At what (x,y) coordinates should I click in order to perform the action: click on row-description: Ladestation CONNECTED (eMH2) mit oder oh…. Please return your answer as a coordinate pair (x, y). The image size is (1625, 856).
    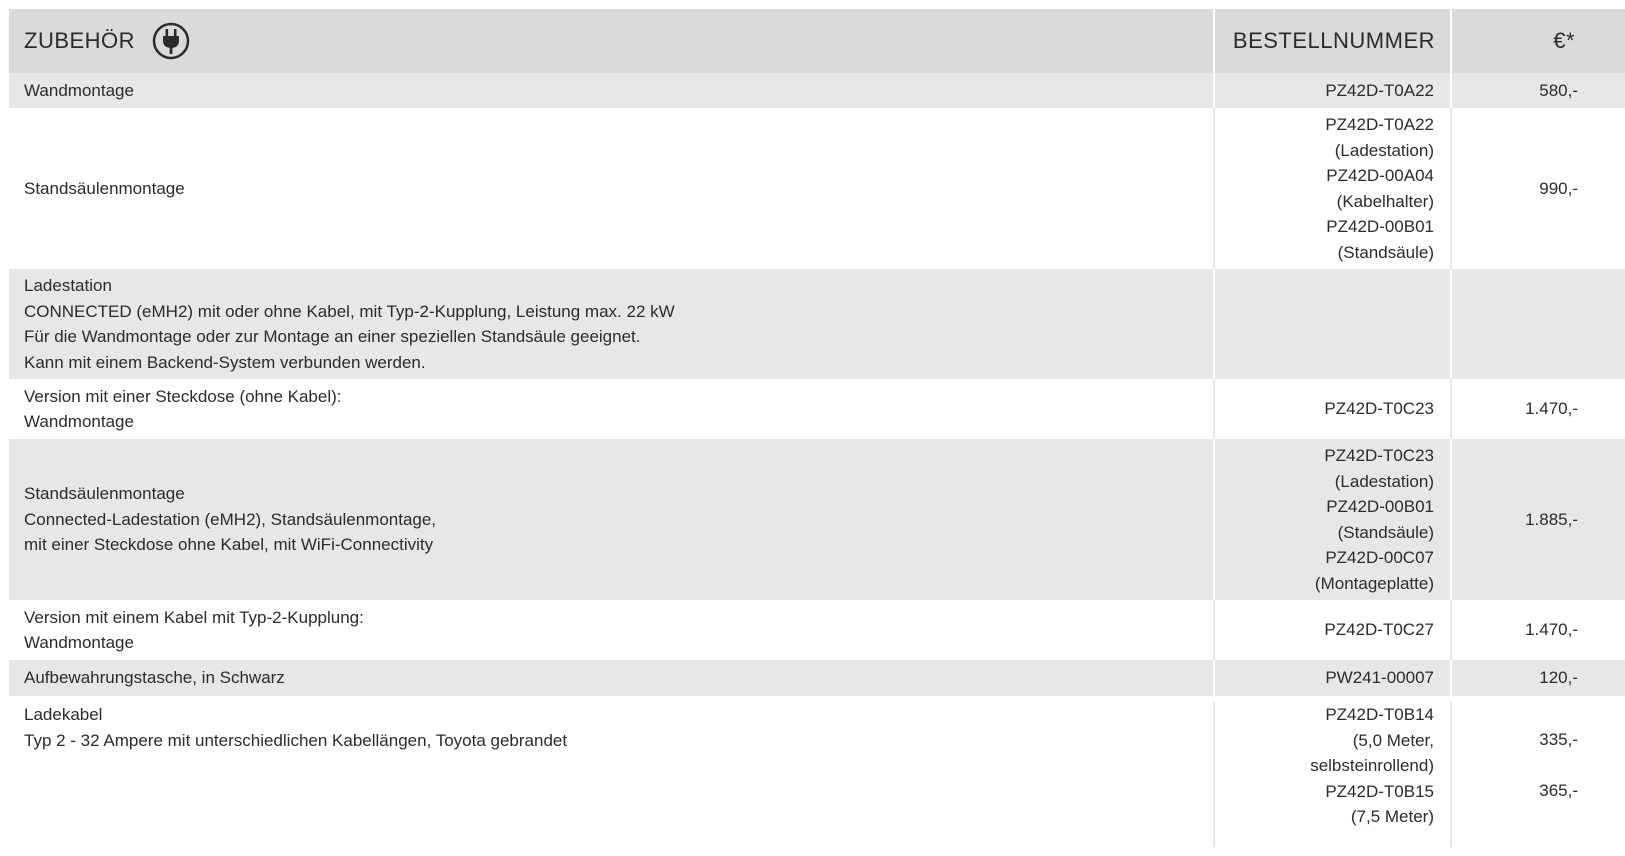
    Looking at the image, I should click on (611, 324).